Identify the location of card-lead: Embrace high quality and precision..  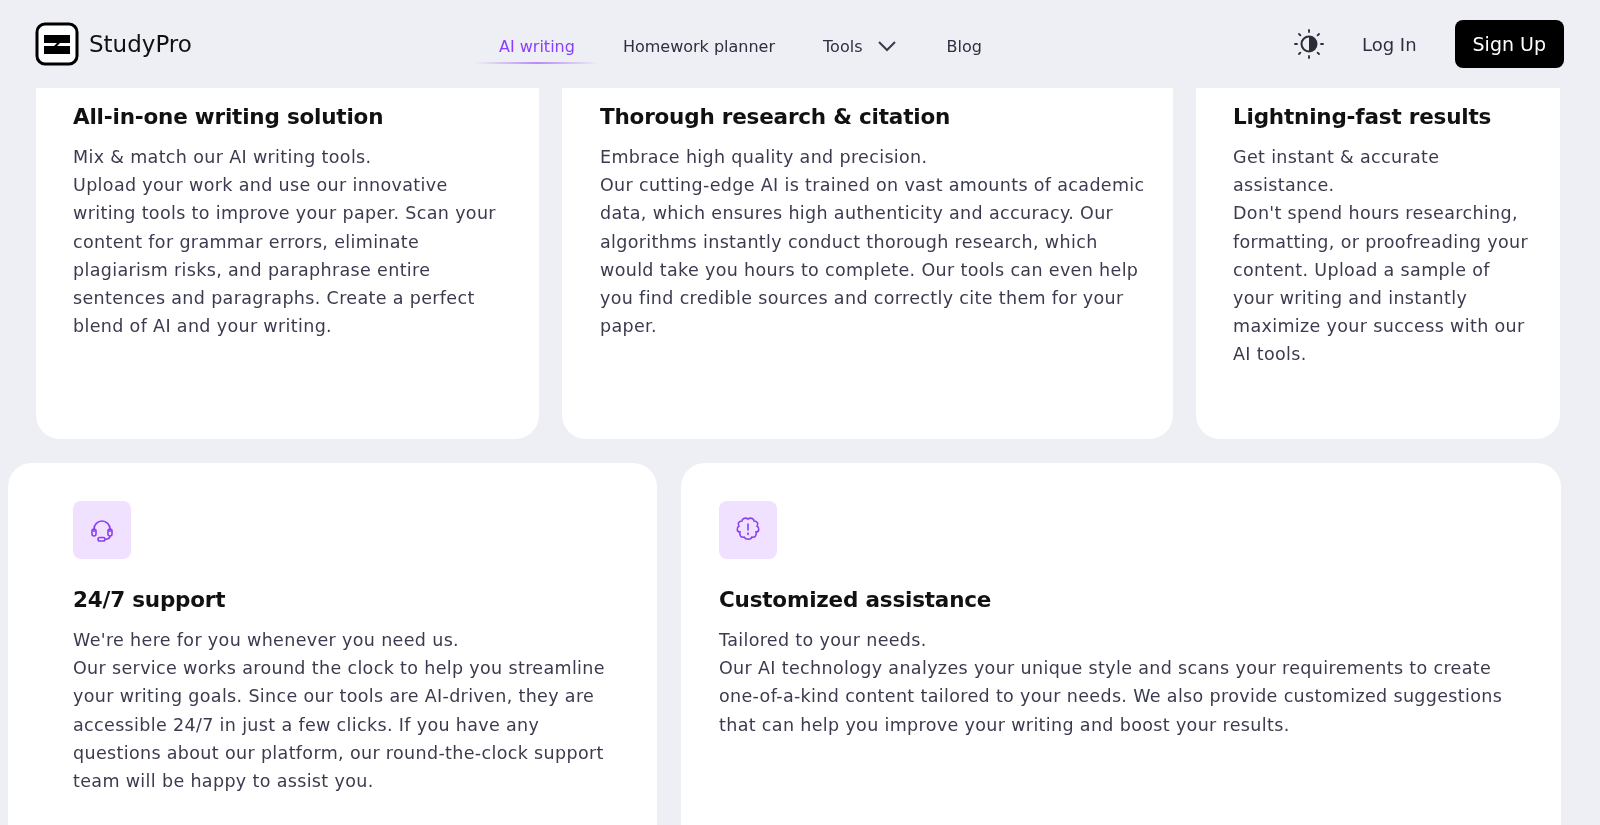
(764, 157).